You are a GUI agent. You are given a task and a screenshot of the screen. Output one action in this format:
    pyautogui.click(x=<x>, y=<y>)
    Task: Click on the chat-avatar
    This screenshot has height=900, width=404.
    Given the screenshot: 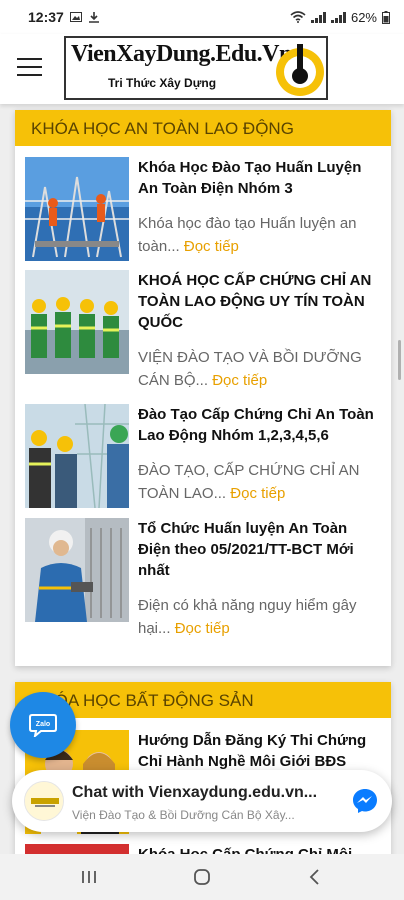 What is the action you would take?
    pyautogui.click(x=44, y=801)
    